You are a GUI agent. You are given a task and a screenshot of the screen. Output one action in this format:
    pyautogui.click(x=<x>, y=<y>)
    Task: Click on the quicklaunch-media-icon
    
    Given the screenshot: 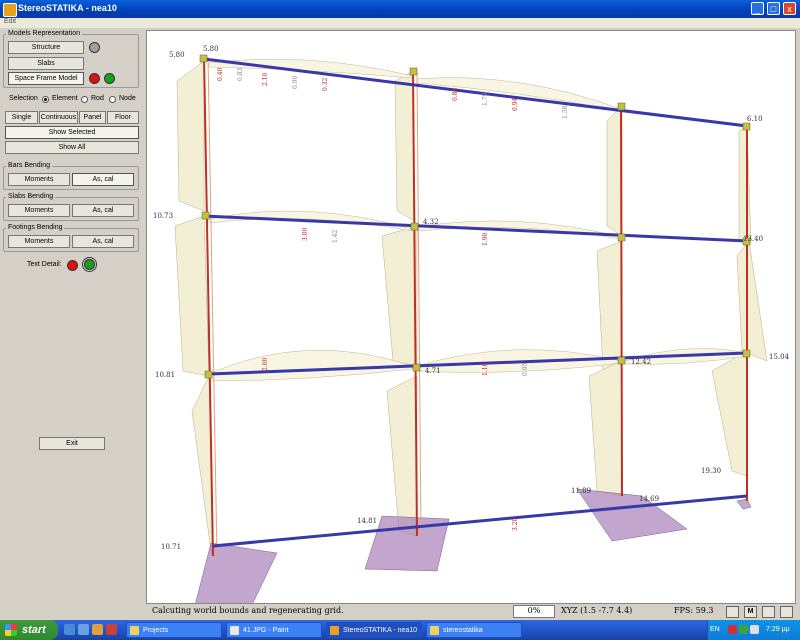 What is the action you would take?
    pyautogui.click(x=111, y=629)
    